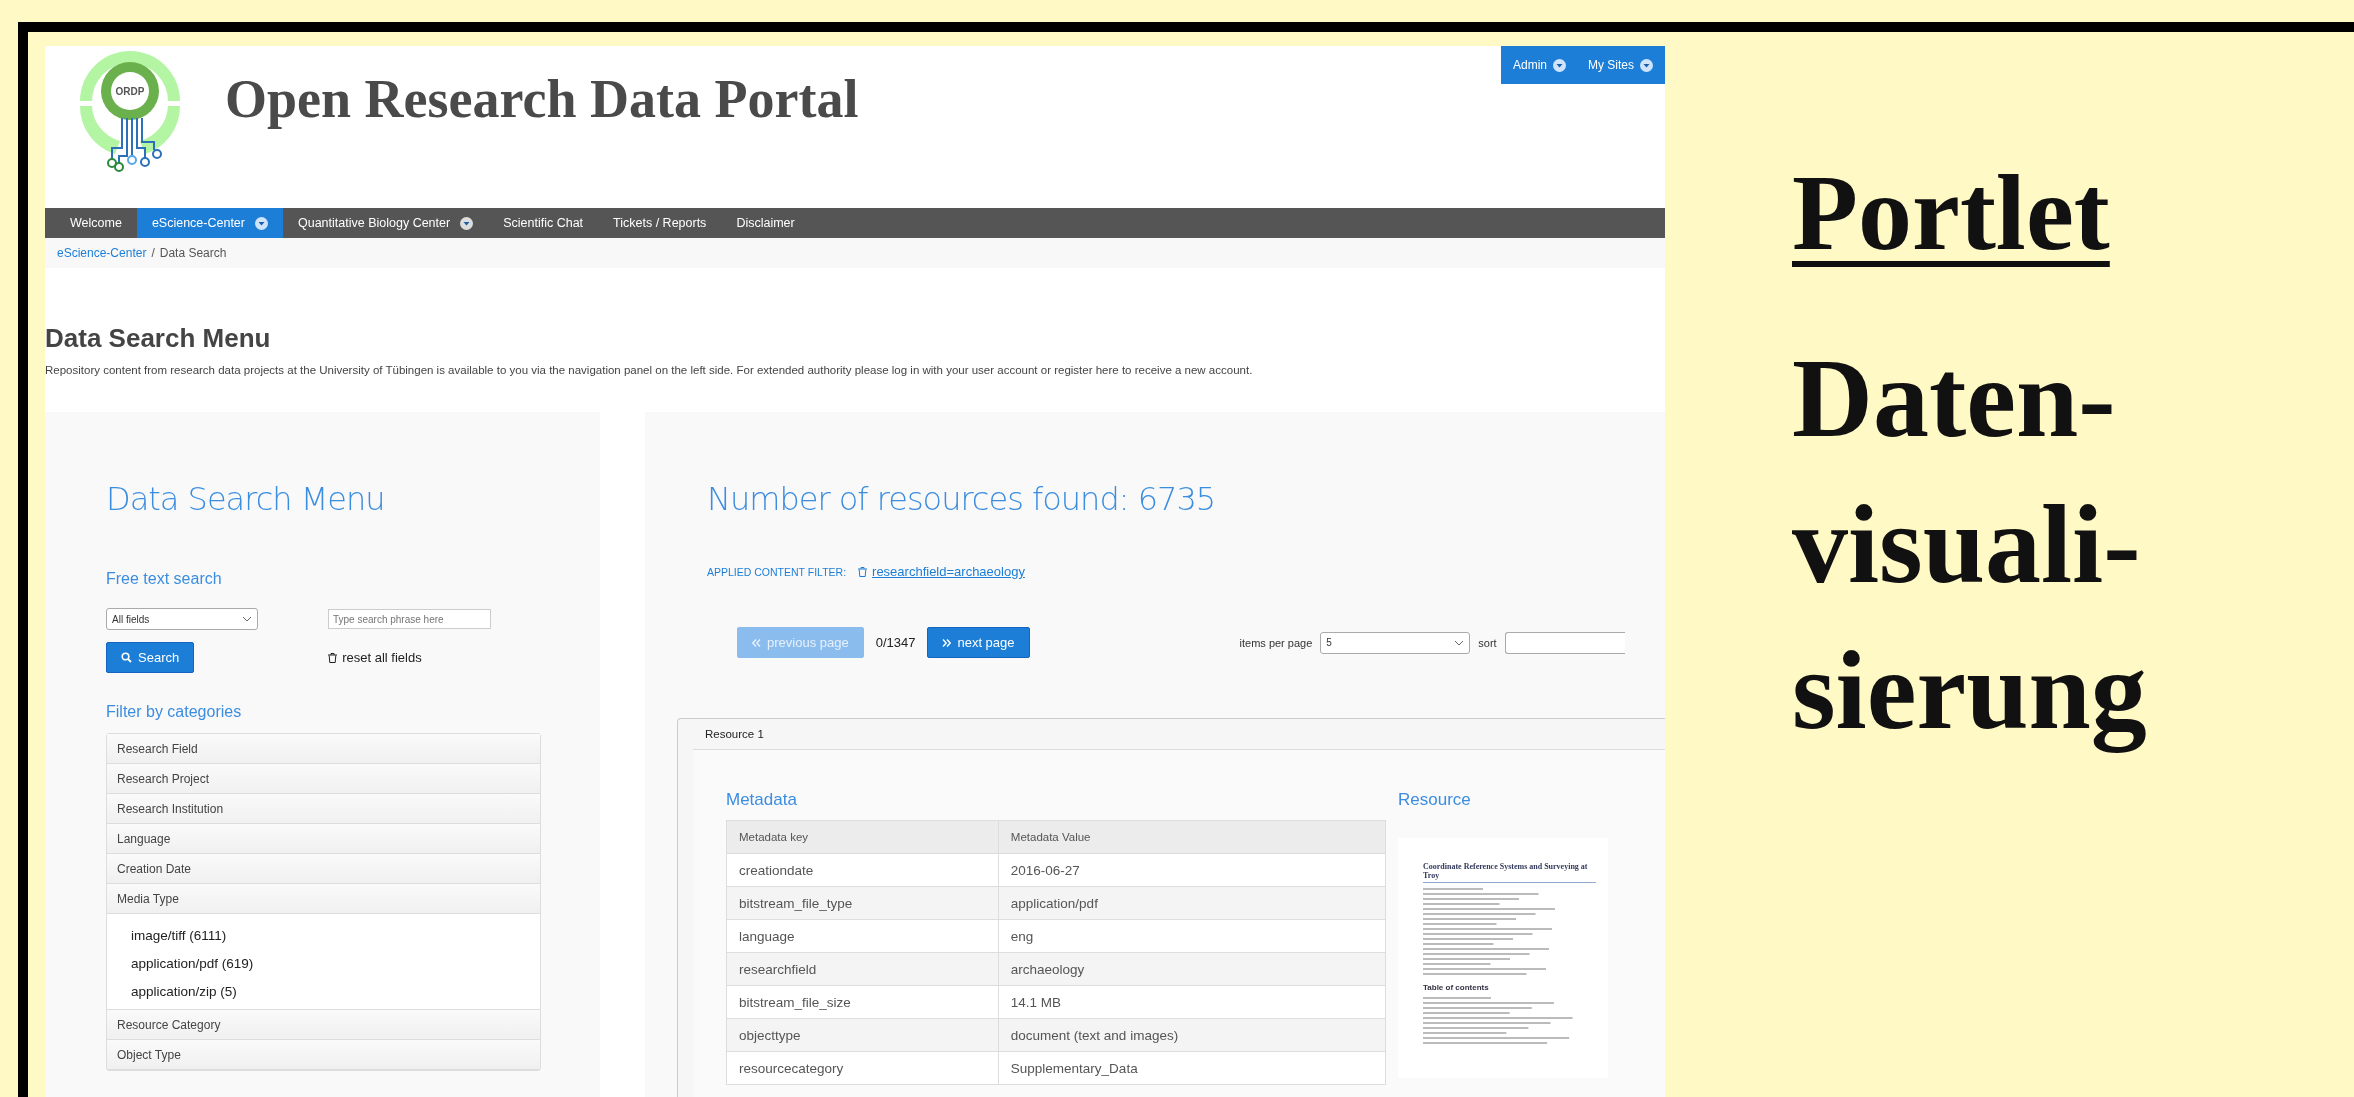 The width and height of the screenshot is (2354, 1097). What do you see at coordinates (895, 642) in the screenshot?
I see `page-counter: 0/1347` at bounding box center [895, 642].